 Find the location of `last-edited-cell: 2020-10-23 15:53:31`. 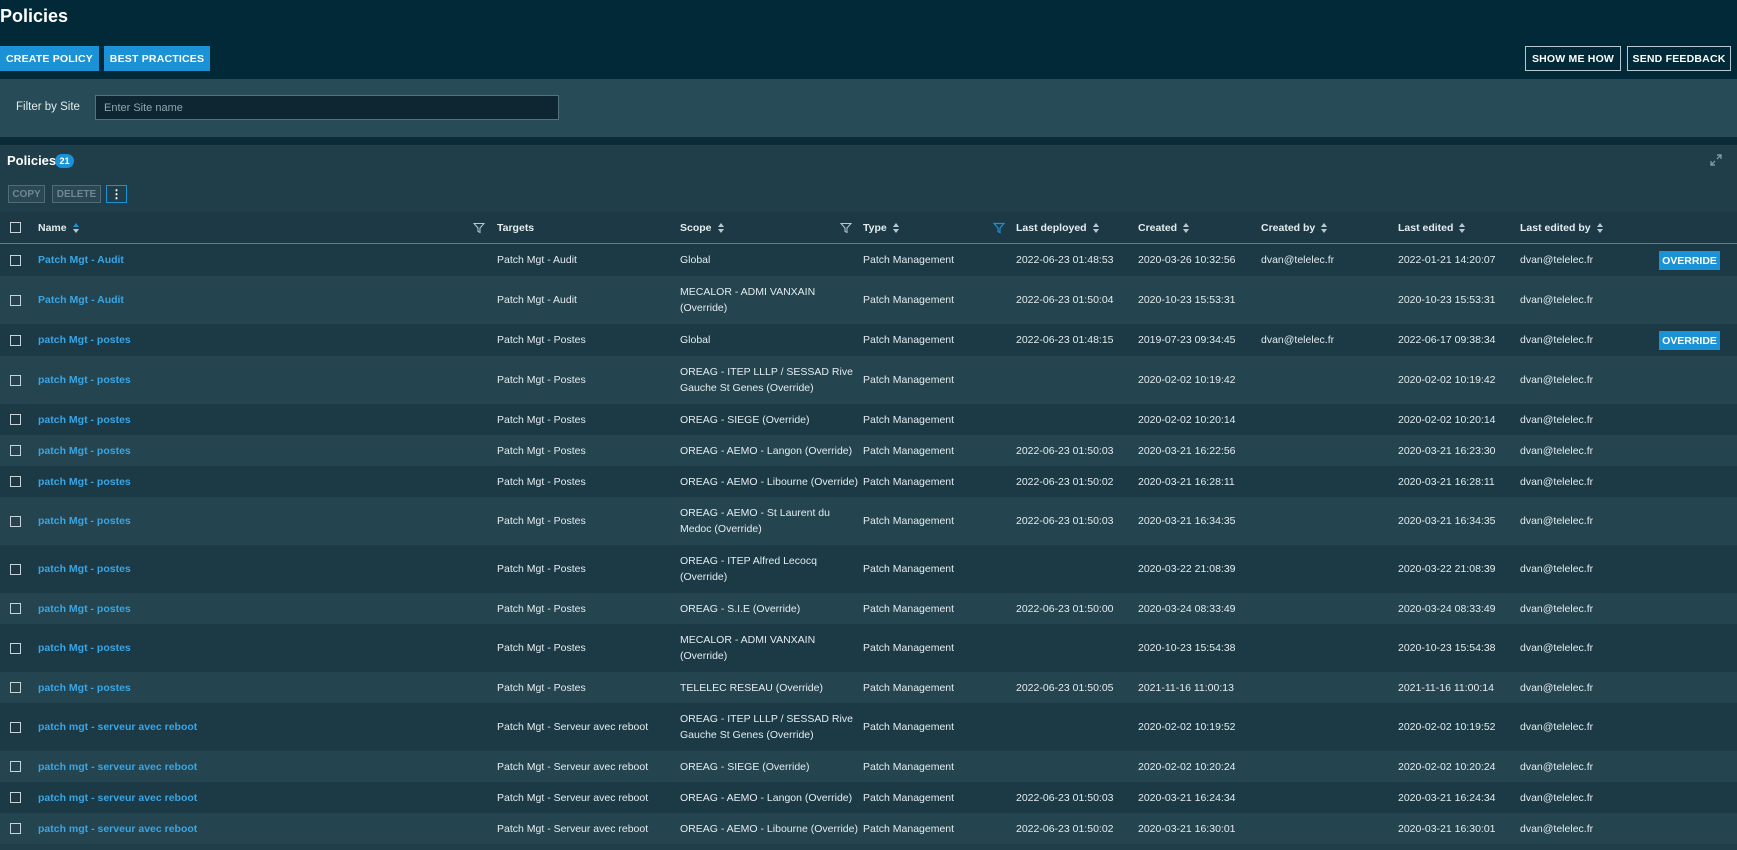

last-edited-cell: 2020-10-23 15:53:31 is located at coordinates (1447, 300).